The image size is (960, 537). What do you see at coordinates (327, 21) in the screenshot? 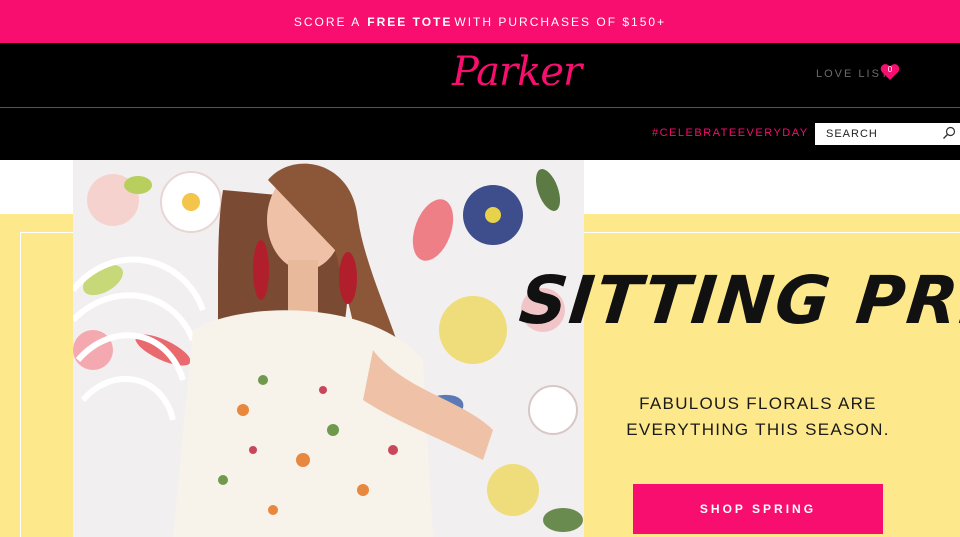
I see `promo-prefix: SCORE A` at bounding box center [327, 21].